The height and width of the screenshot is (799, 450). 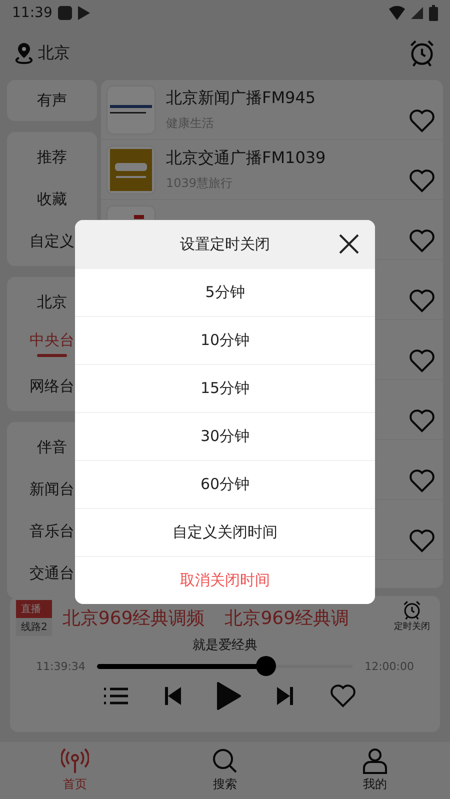 I want to click on station-title: 北京969经典调频, so click(x=133, y=618).